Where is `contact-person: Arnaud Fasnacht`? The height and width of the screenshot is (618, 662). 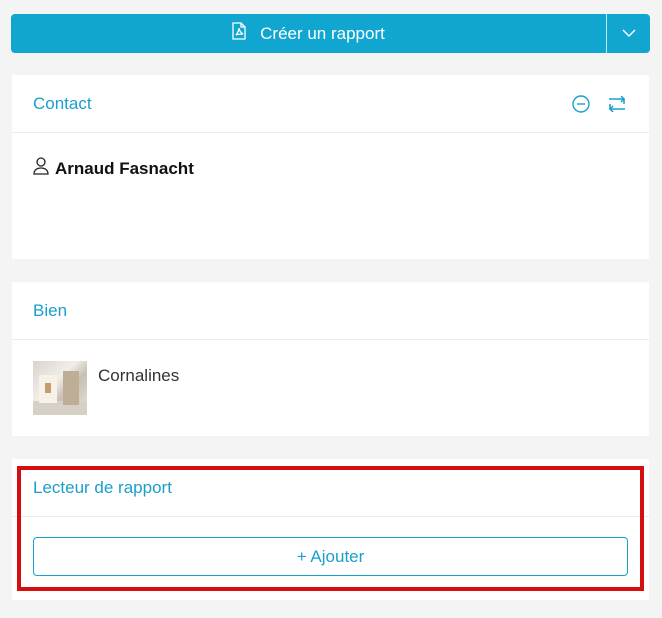 contact-person: Arnaud Fasnacht is located at coordinates (330, 168).